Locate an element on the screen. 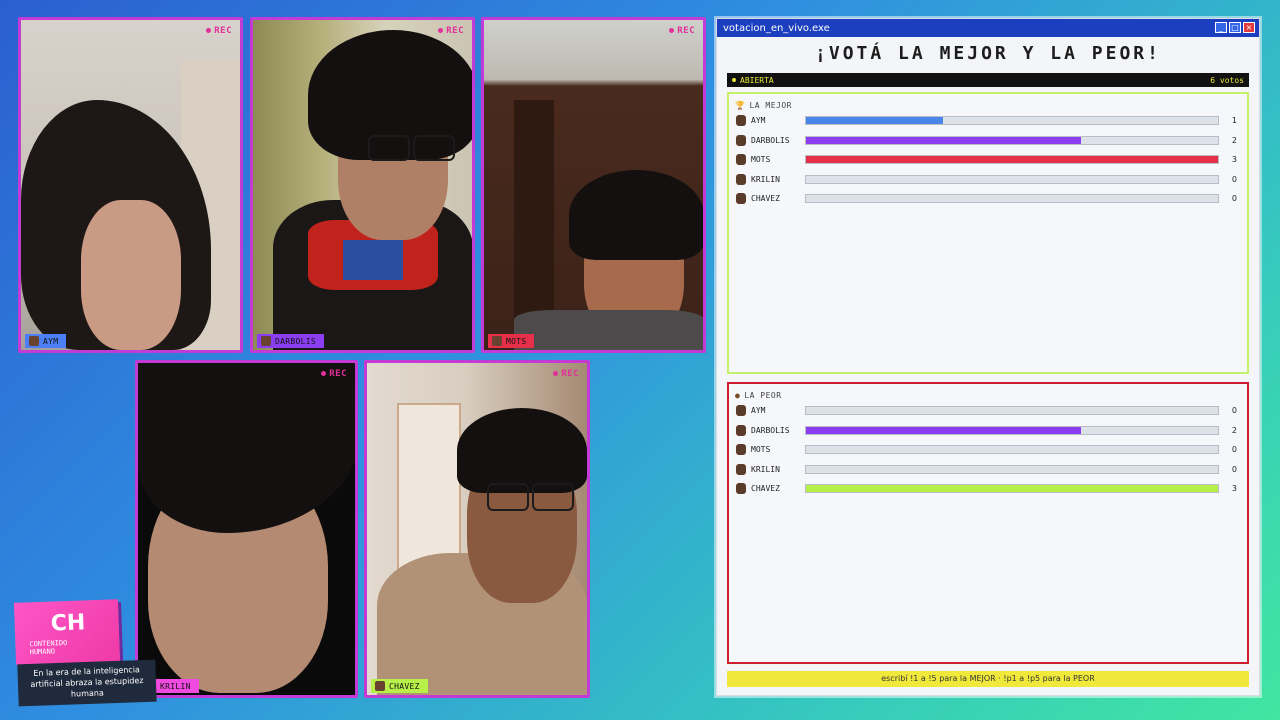 The height and width of the screenshot is (720, 1280). close-icon: × is located at coordinates (1249, 27).